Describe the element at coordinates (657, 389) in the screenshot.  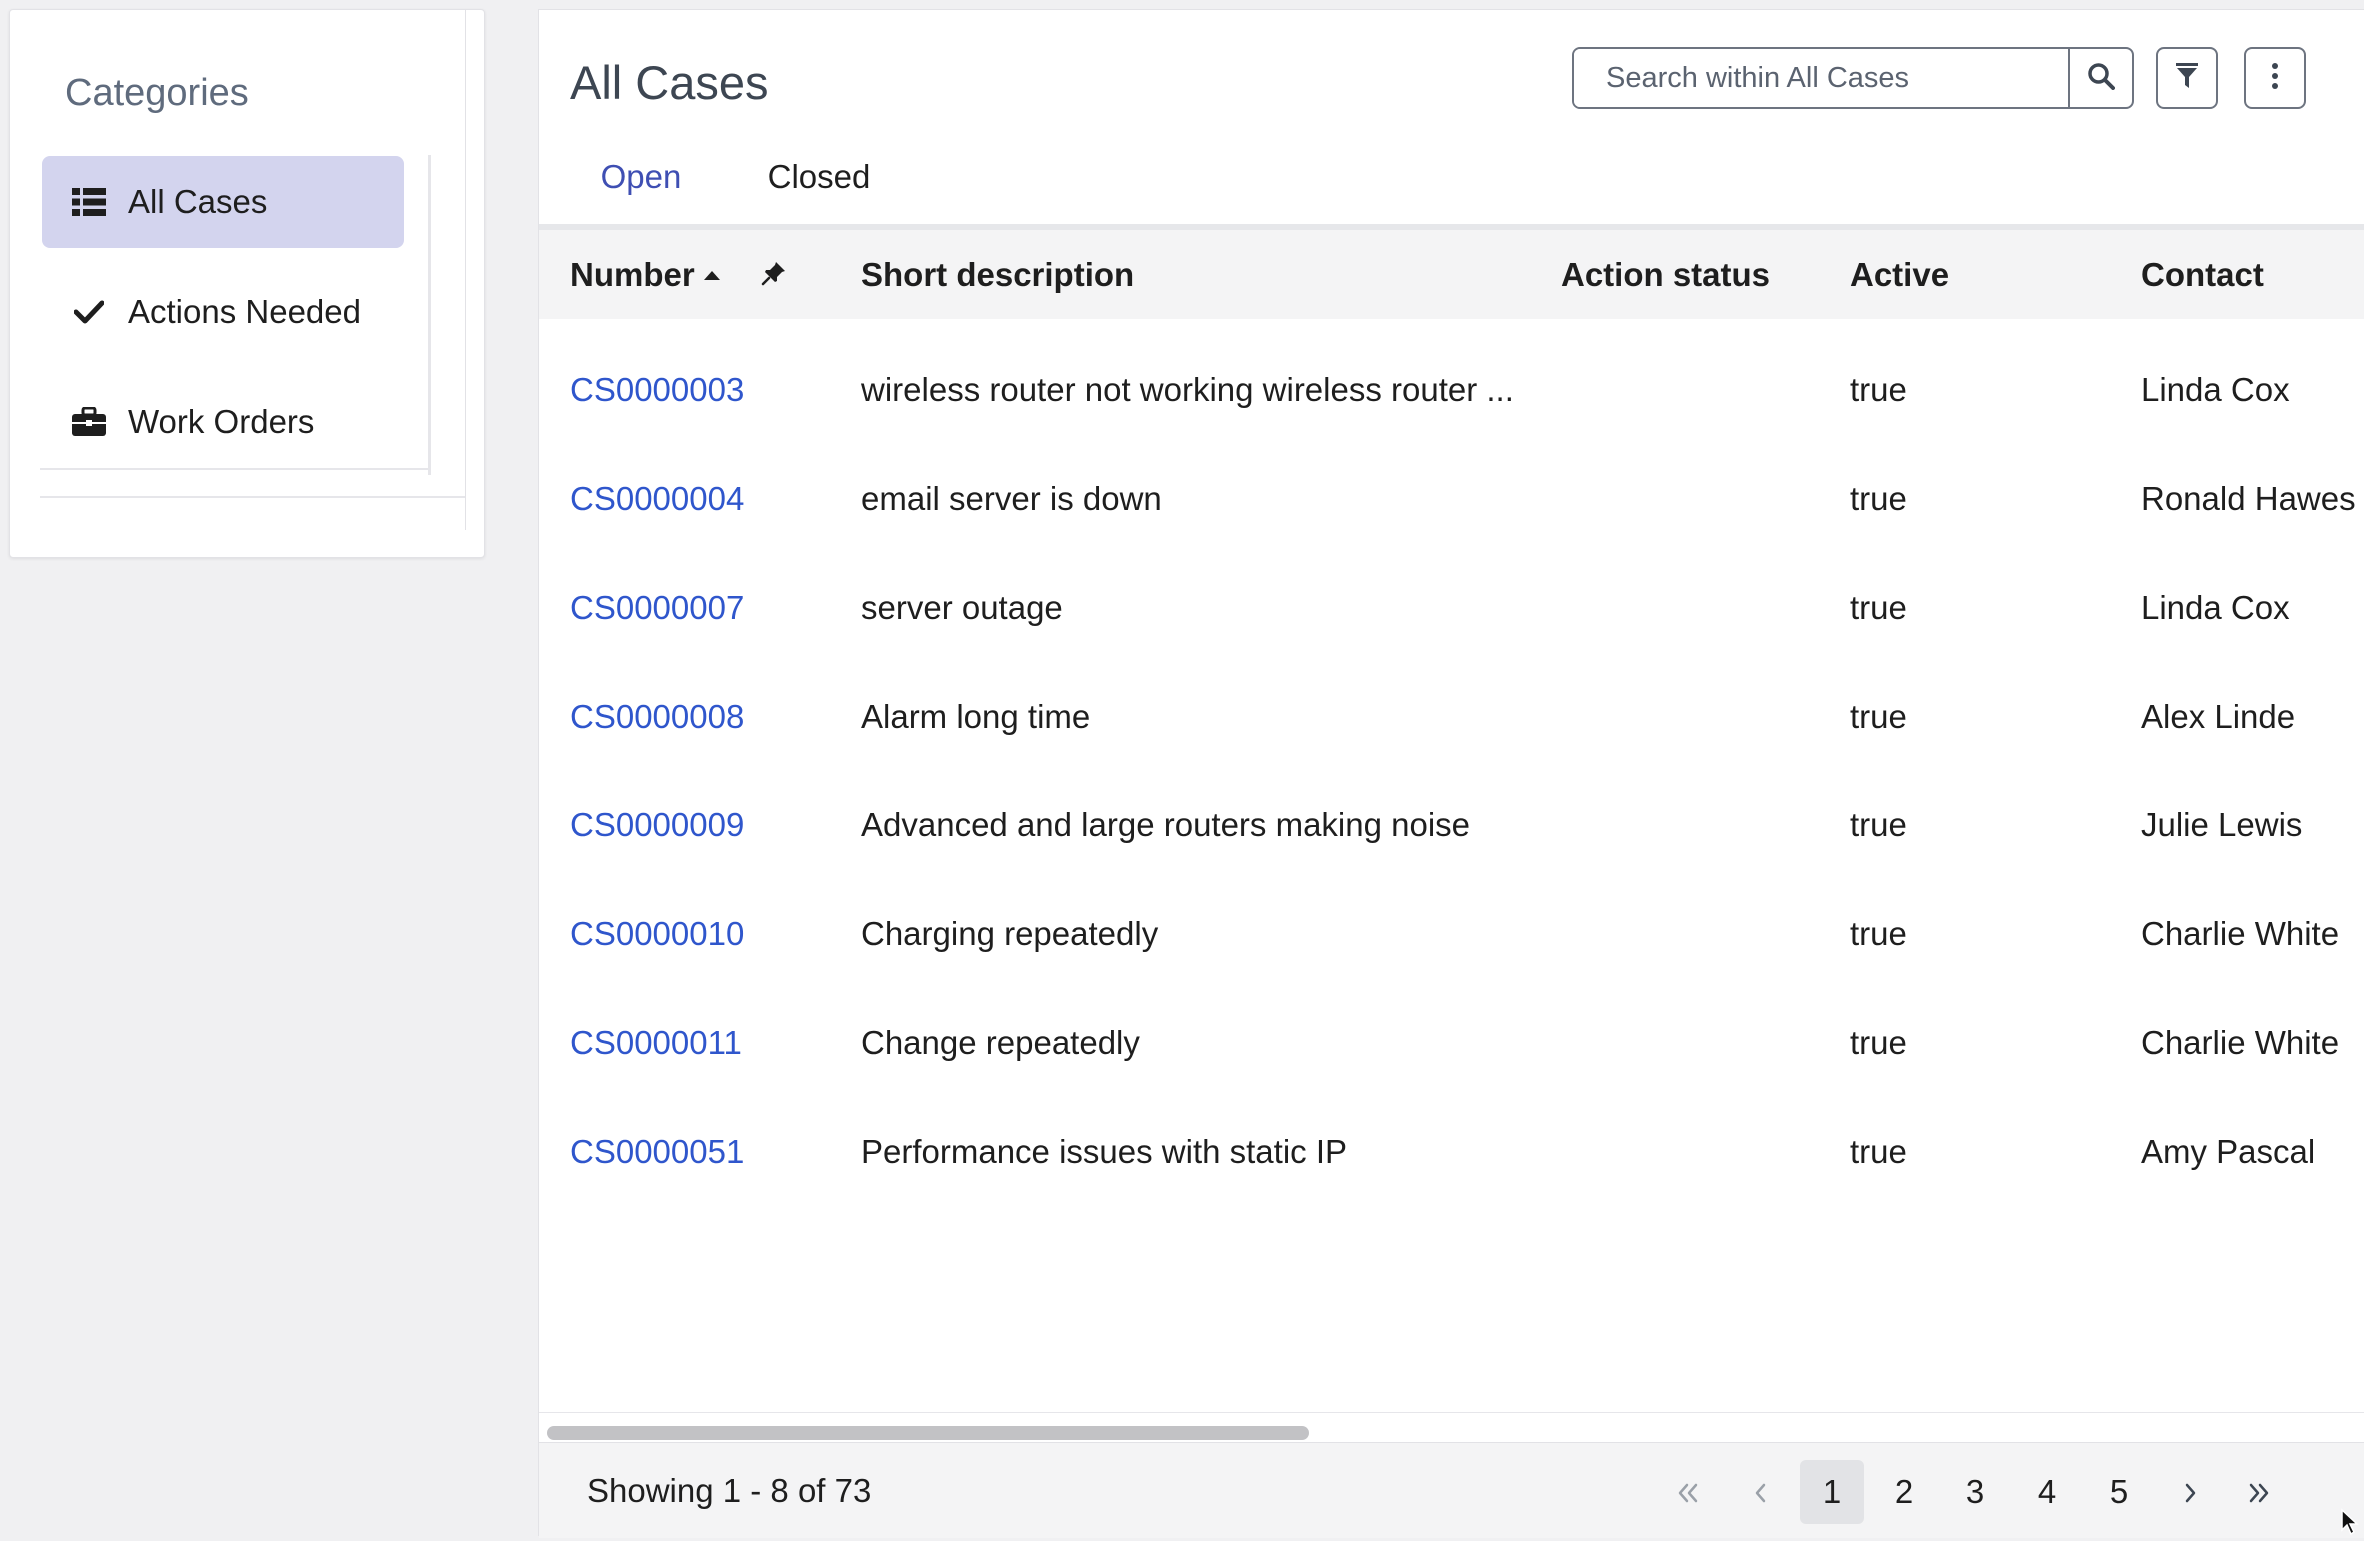
I see `case-number-link: CS0000003` at that location.